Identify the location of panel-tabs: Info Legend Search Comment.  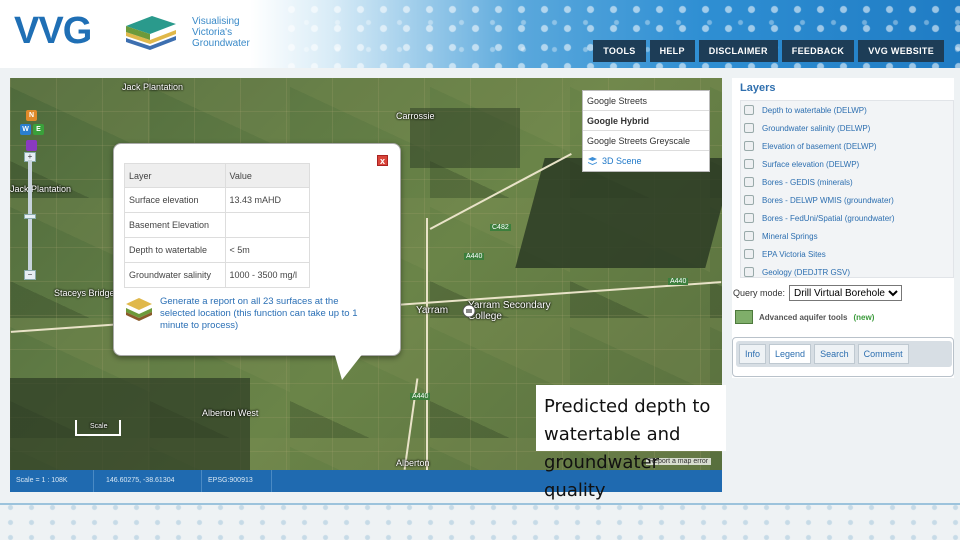
(844, 354).